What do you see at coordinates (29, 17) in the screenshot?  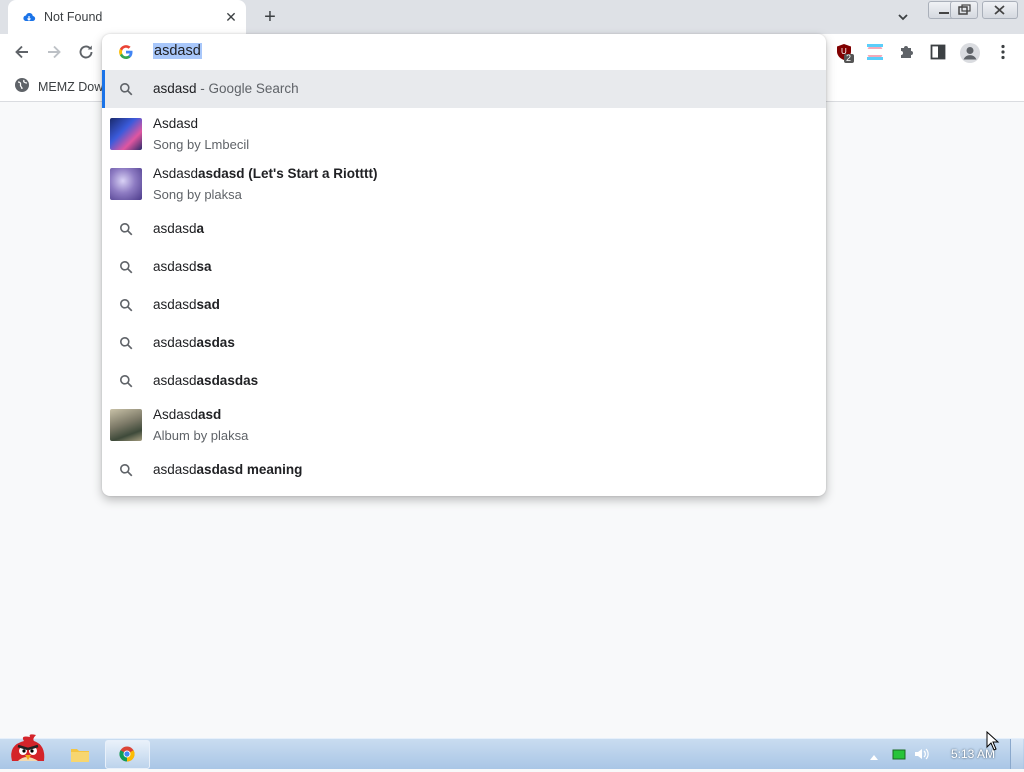 I see `cloud-icon` at bounding box center [29, 17].